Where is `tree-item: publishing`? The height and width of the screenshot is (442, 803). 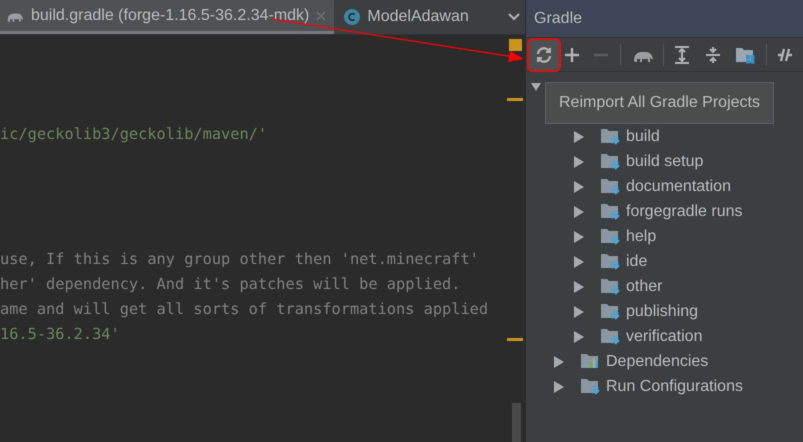
tree-item: publishing is located at coordinates (662, 312).